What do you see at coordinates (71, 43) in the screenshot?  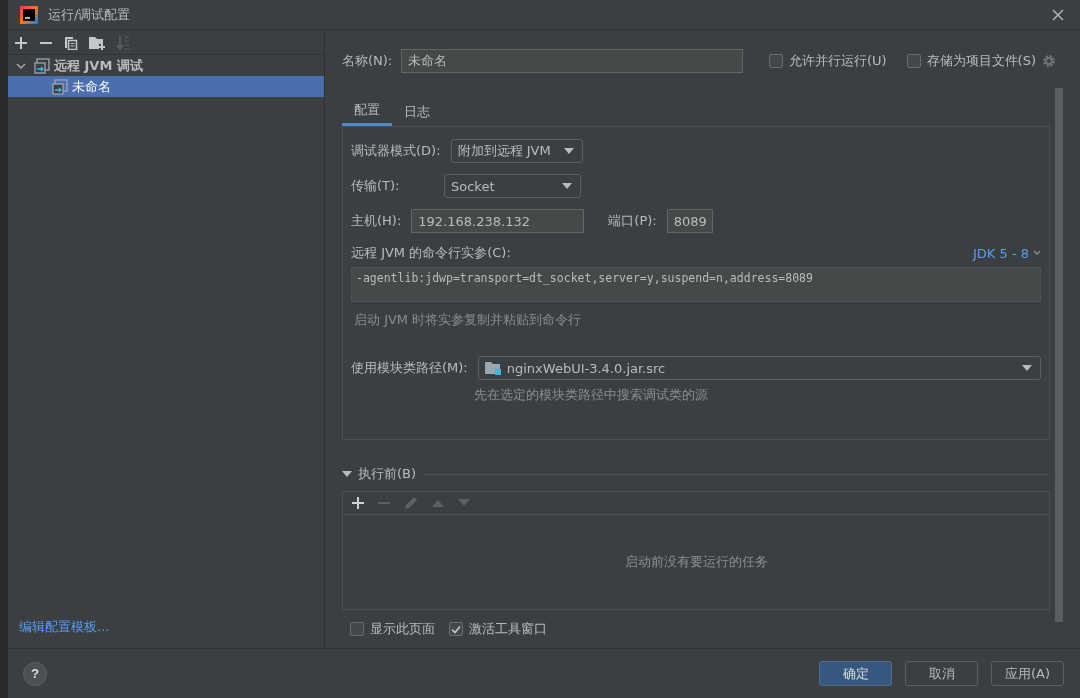 I see `copy-icon` at bounding box center [71, 43].